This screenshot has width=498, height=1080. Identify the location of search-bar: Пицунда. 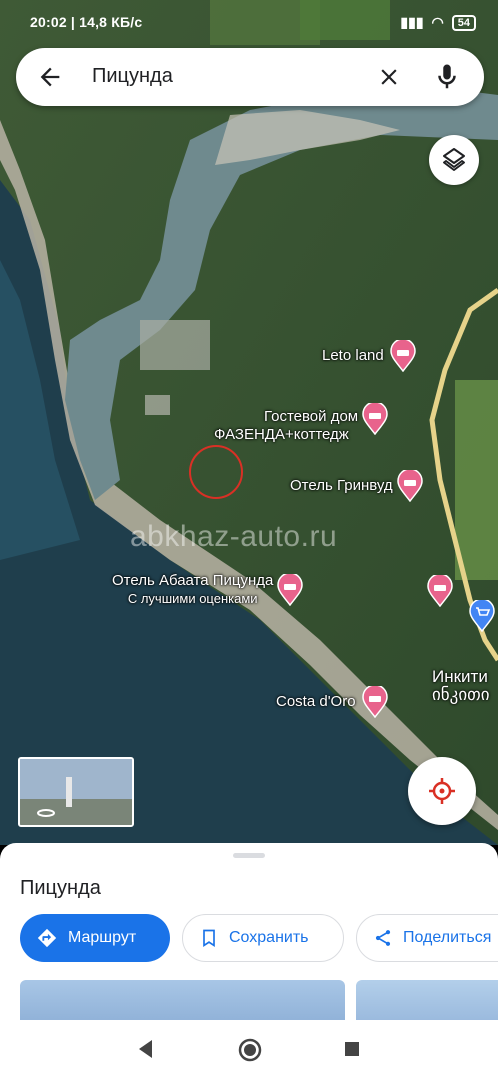
(250, 77).